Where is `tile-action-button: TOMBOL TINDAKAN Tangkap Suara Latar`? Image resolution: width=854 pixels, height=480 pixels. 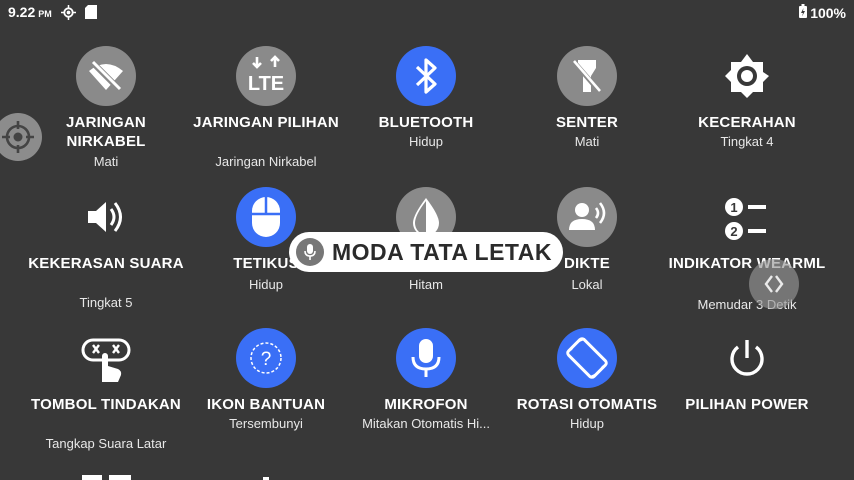
tile-action-button: TOMBOL TINDAKAN Tangkap Suara Latar is located at coordinates (106, 398).